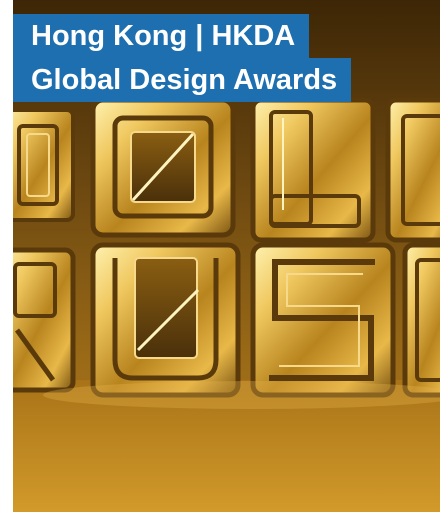 Image resolution: width=440 pixels, height=512 pixels. What do you see at coordinates (323, 320) in the screenshot?
I see `letter-s-bottom` at bounding box center [323, 320].